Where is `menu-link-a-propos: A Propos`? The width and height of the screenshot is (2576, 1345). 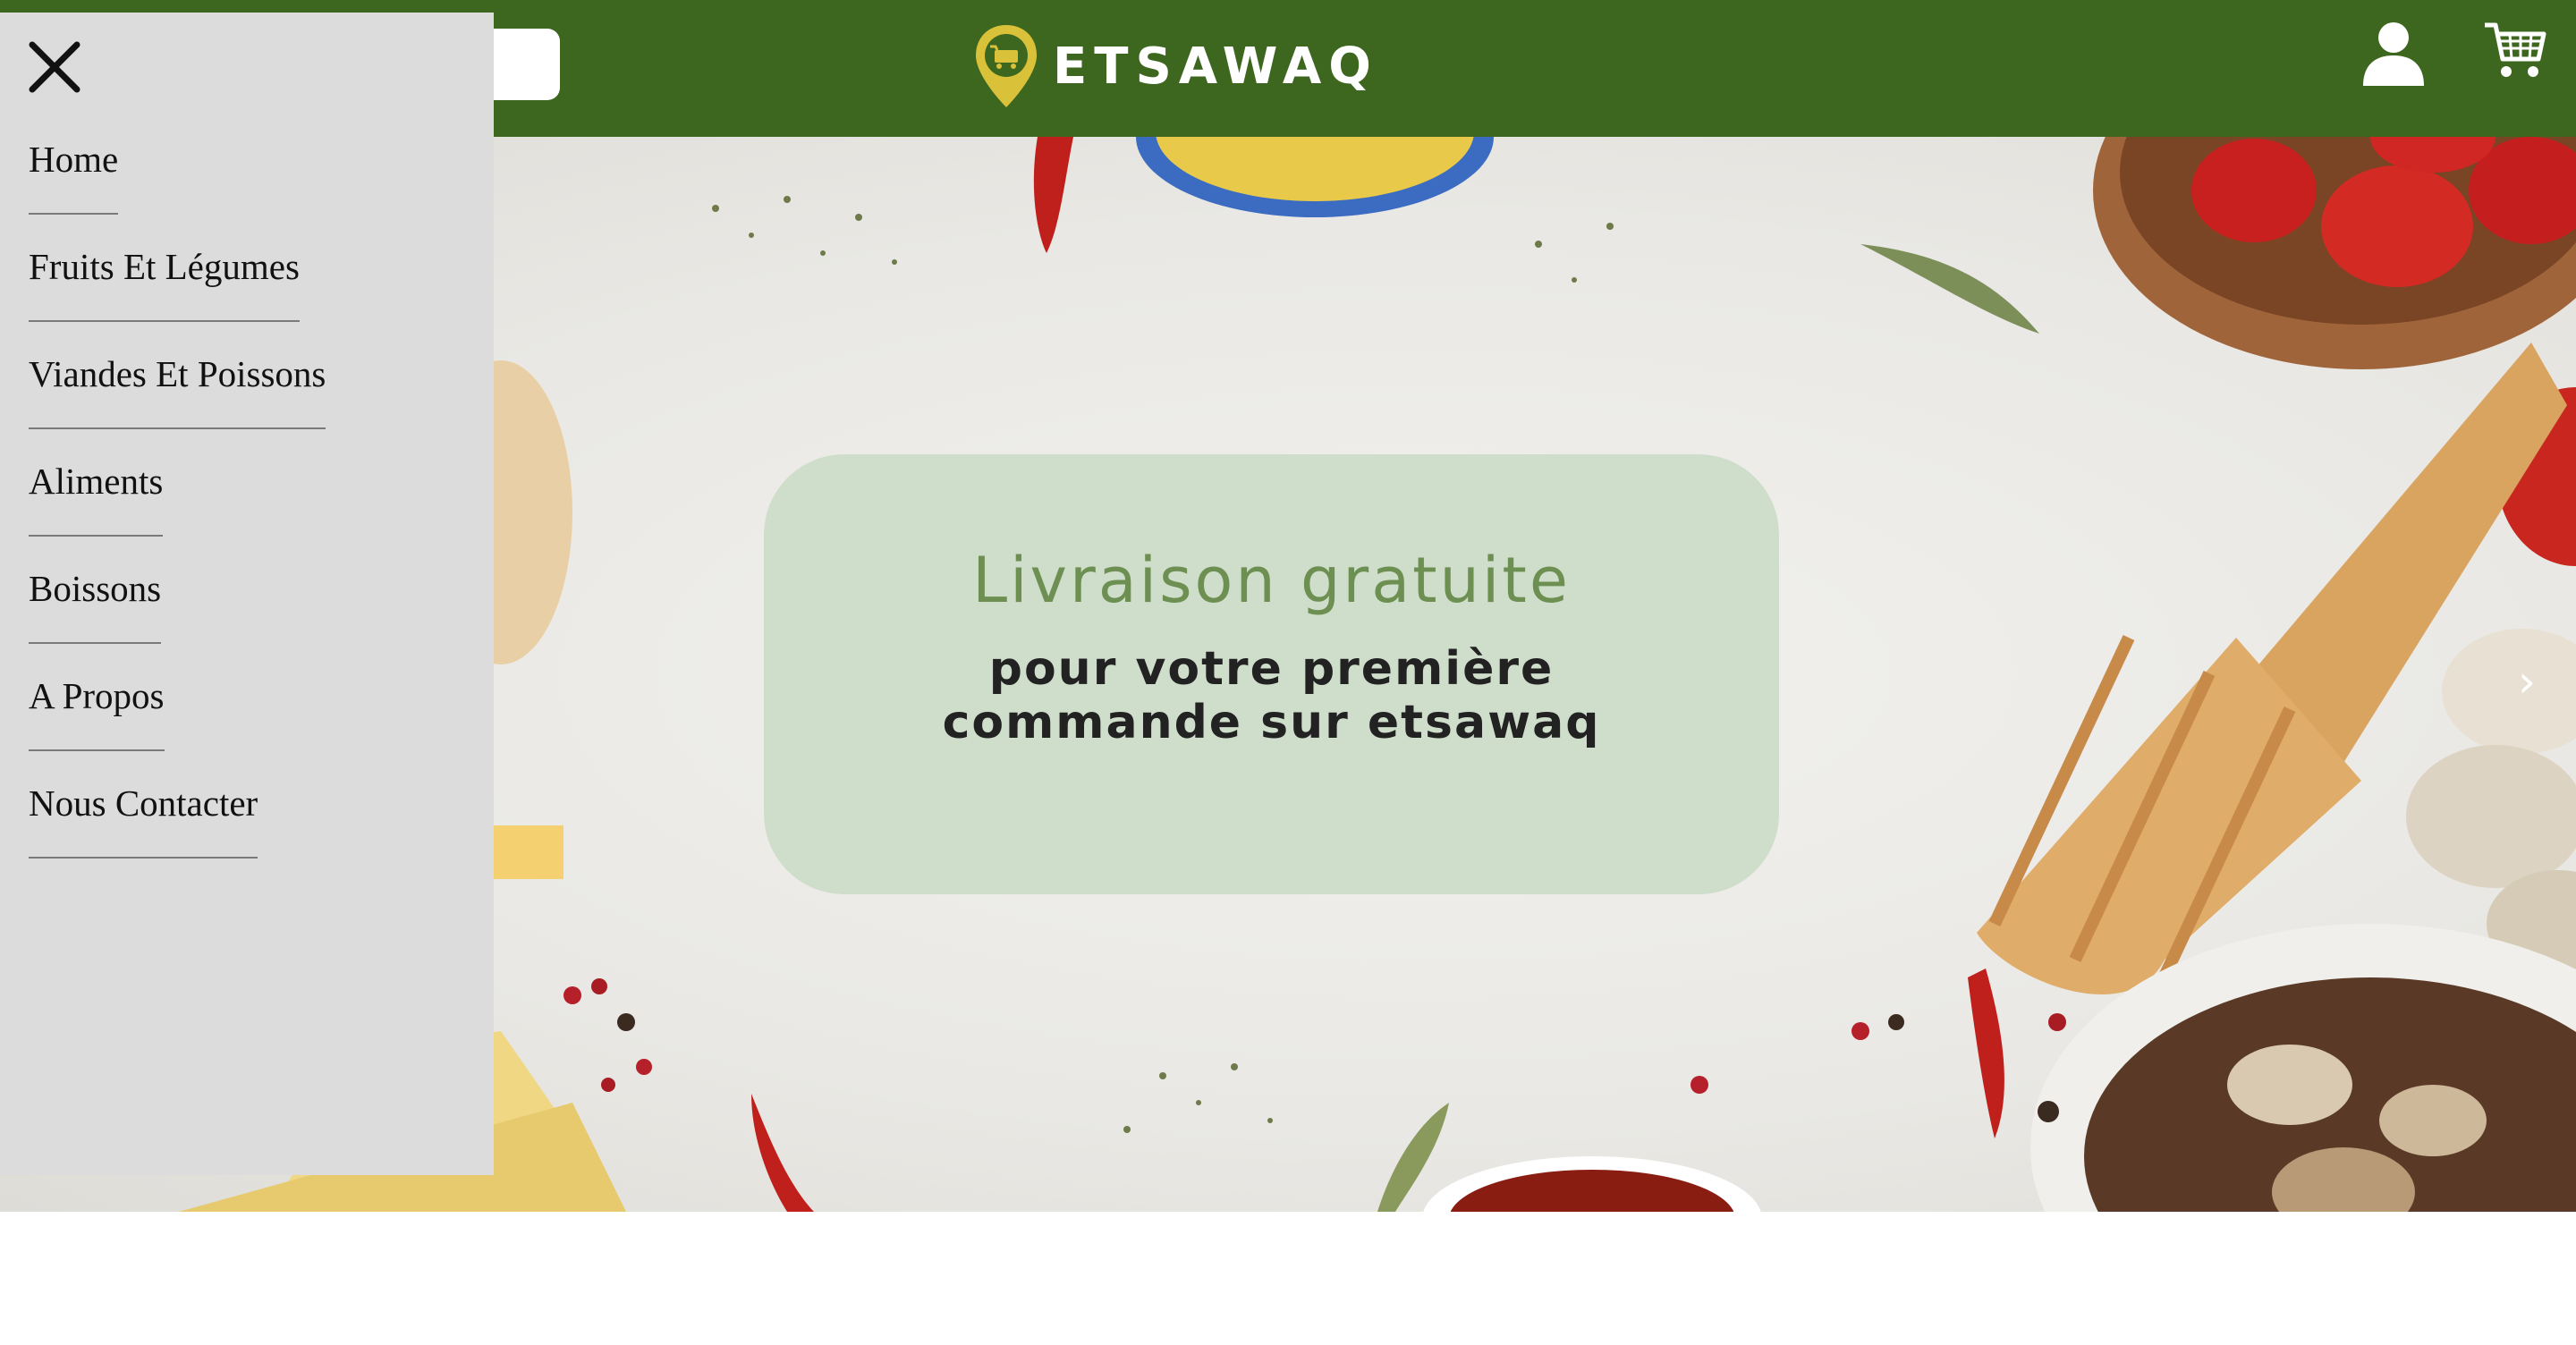 menu-link-a-propos: A Propos is located at coordinates (97, 712).